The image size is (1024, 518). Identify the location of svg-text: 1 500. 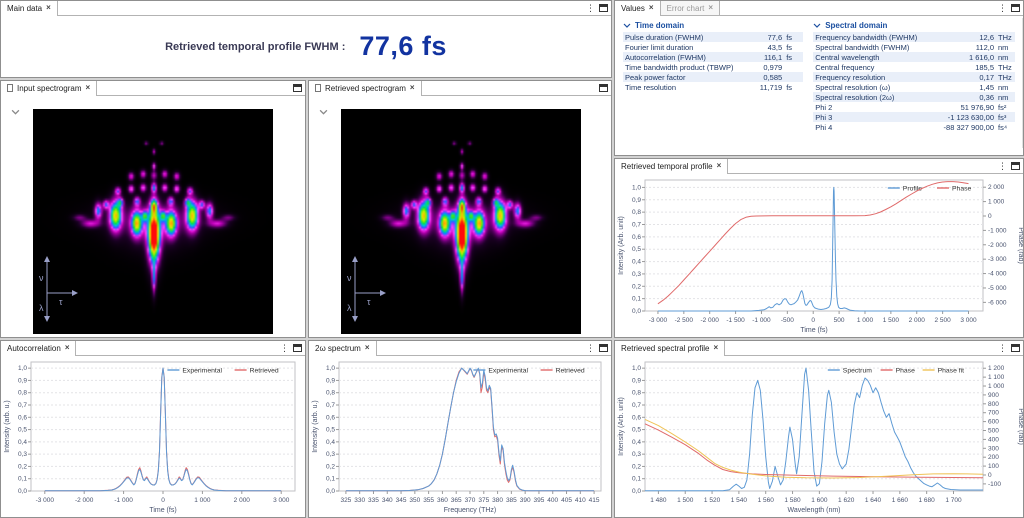
(685, 500).